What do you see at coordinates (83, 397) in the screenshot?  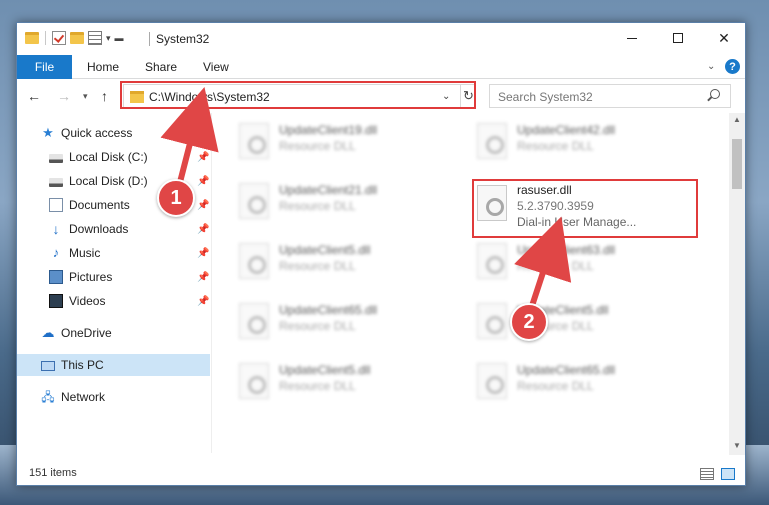 I see `sidebar-item-label: Network` at bounding box center [83, 397].